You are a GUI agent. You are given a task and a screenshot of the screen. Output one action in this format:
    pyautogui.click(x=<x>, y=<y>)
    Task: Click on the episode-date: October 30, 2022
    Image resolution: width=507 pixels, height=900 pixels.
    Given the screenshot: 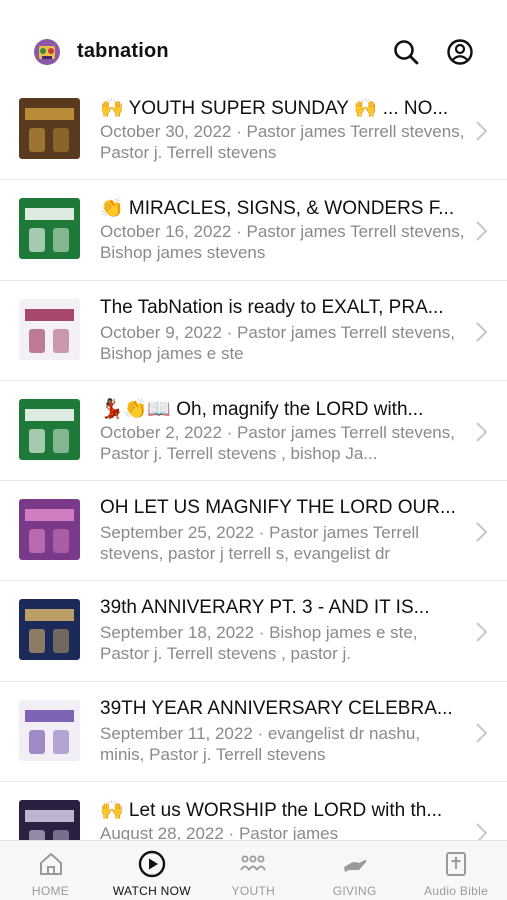 What is the action you would take?
    pyautogui.click(x=166, y=131)
    